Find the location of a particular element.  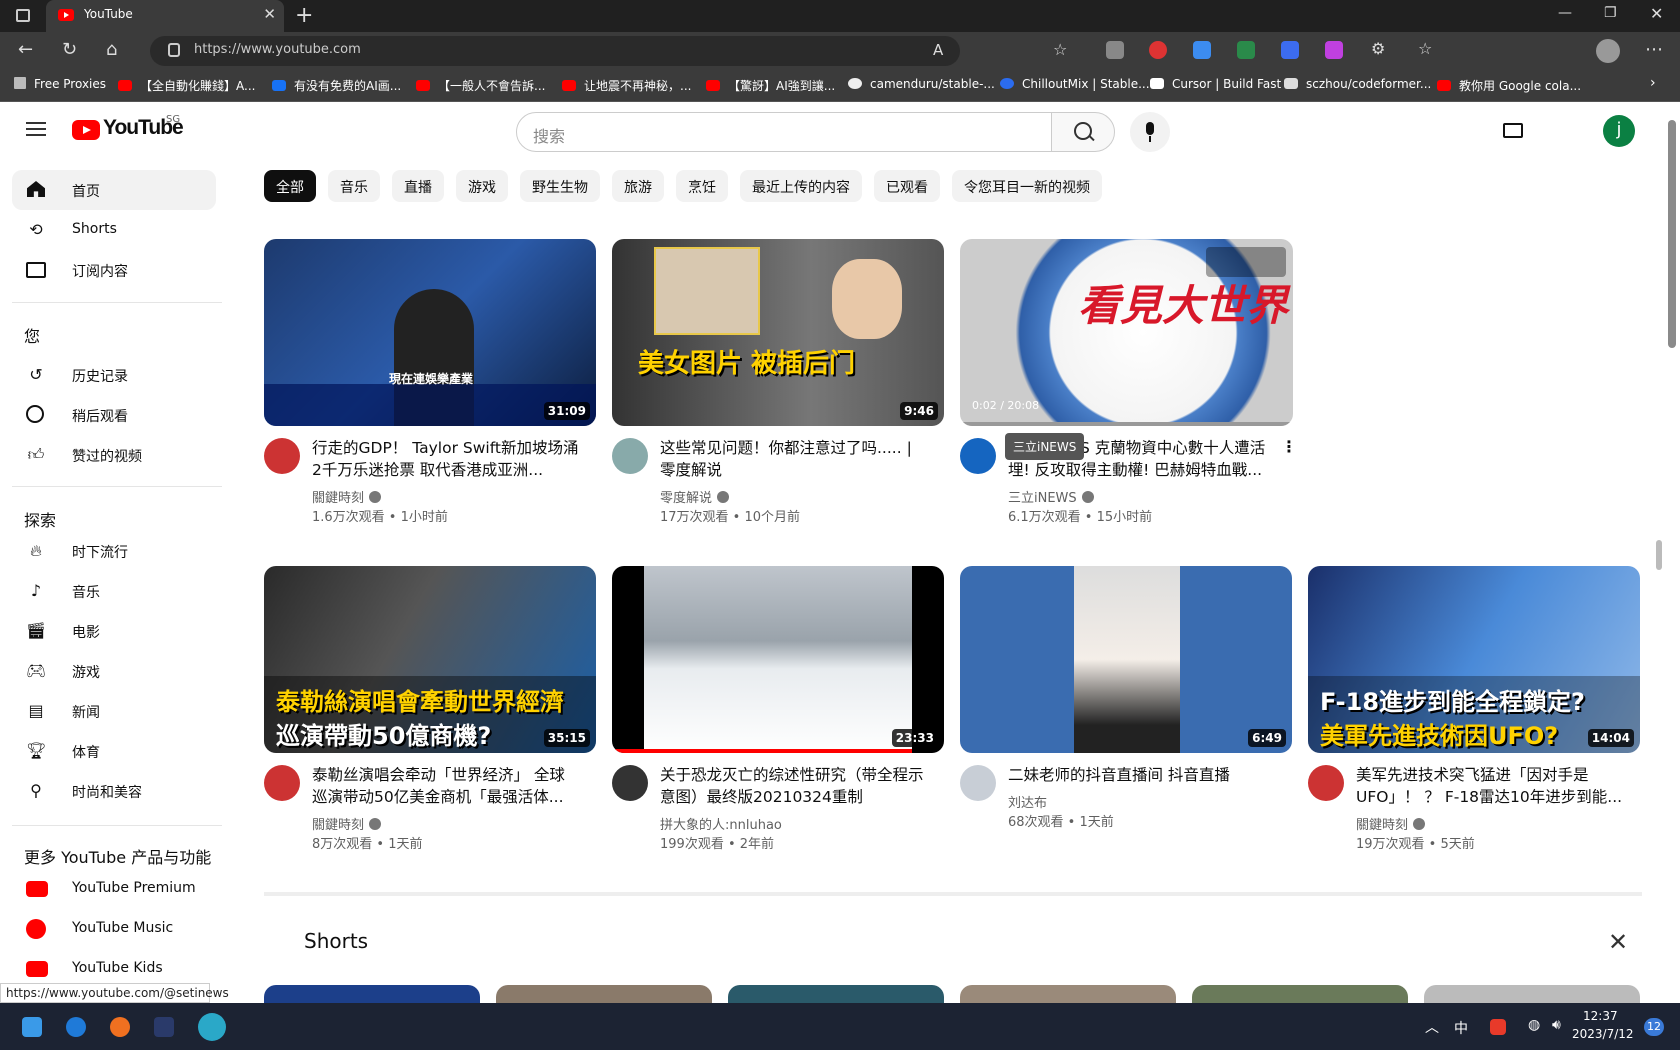

close-window-button: ✕ is located at coordinates (1656, 13).